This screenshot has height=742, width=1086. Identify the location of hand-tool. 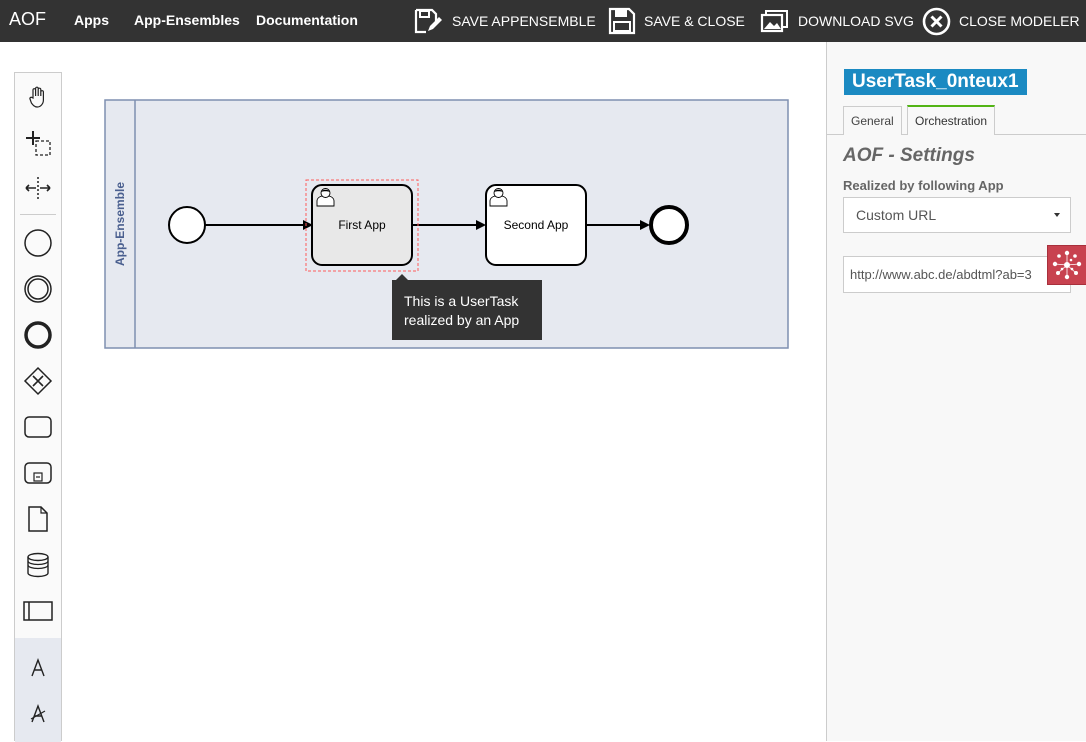
(38, 97).